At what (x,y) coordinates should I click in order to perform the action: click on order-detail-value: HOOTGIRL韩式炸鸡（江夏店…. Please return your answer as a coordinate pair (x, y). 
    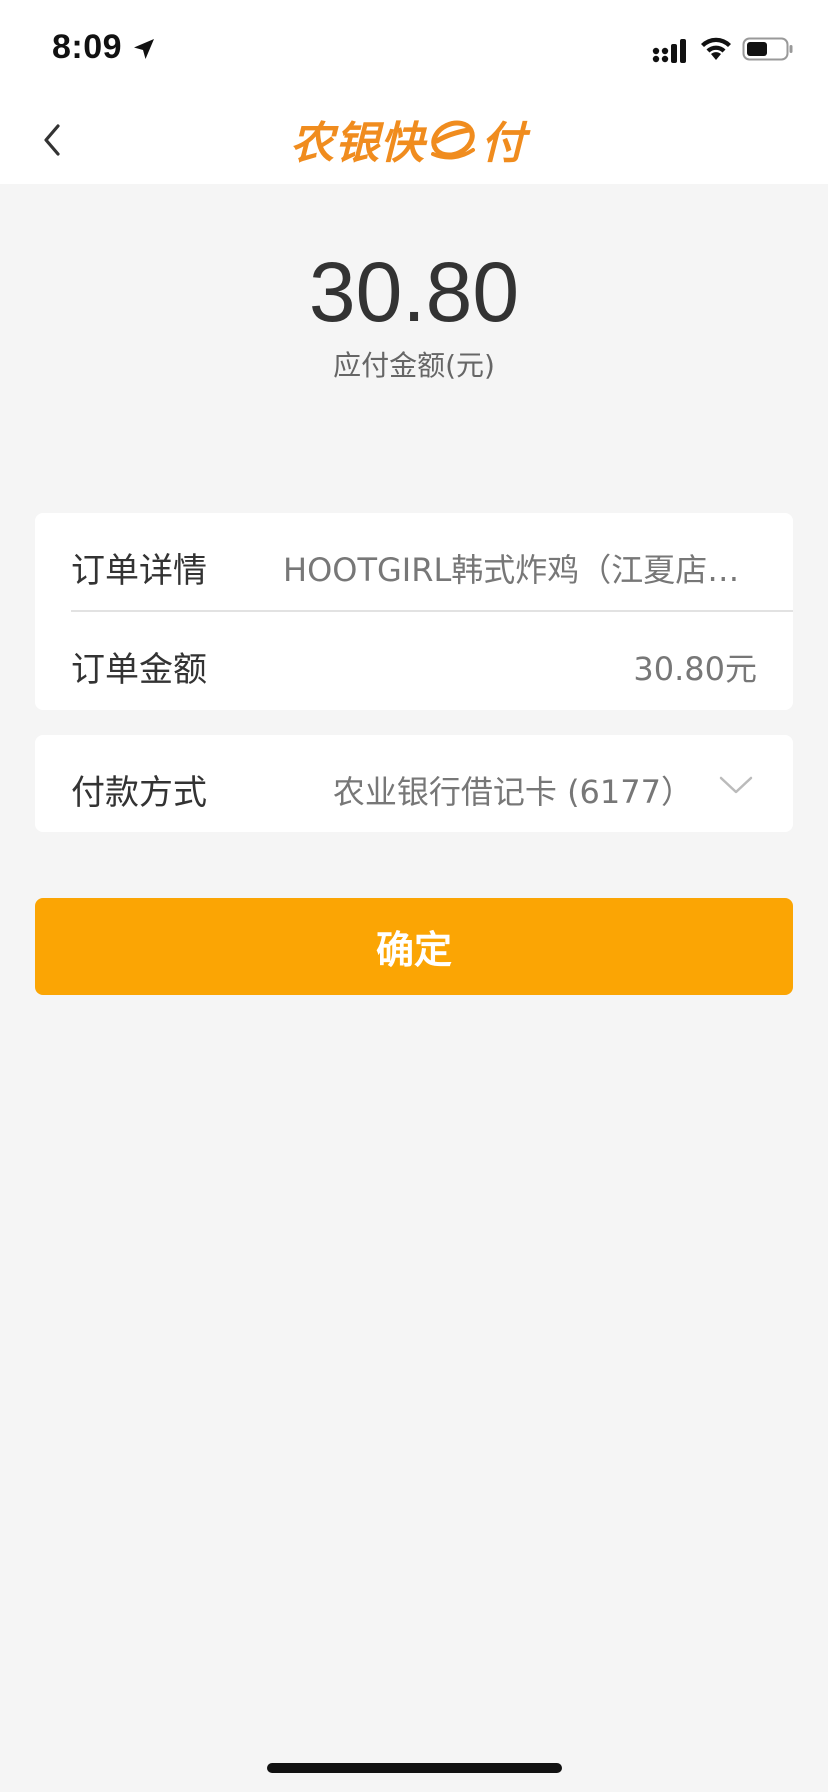
    Looking at the image, I should click on (511, 570).